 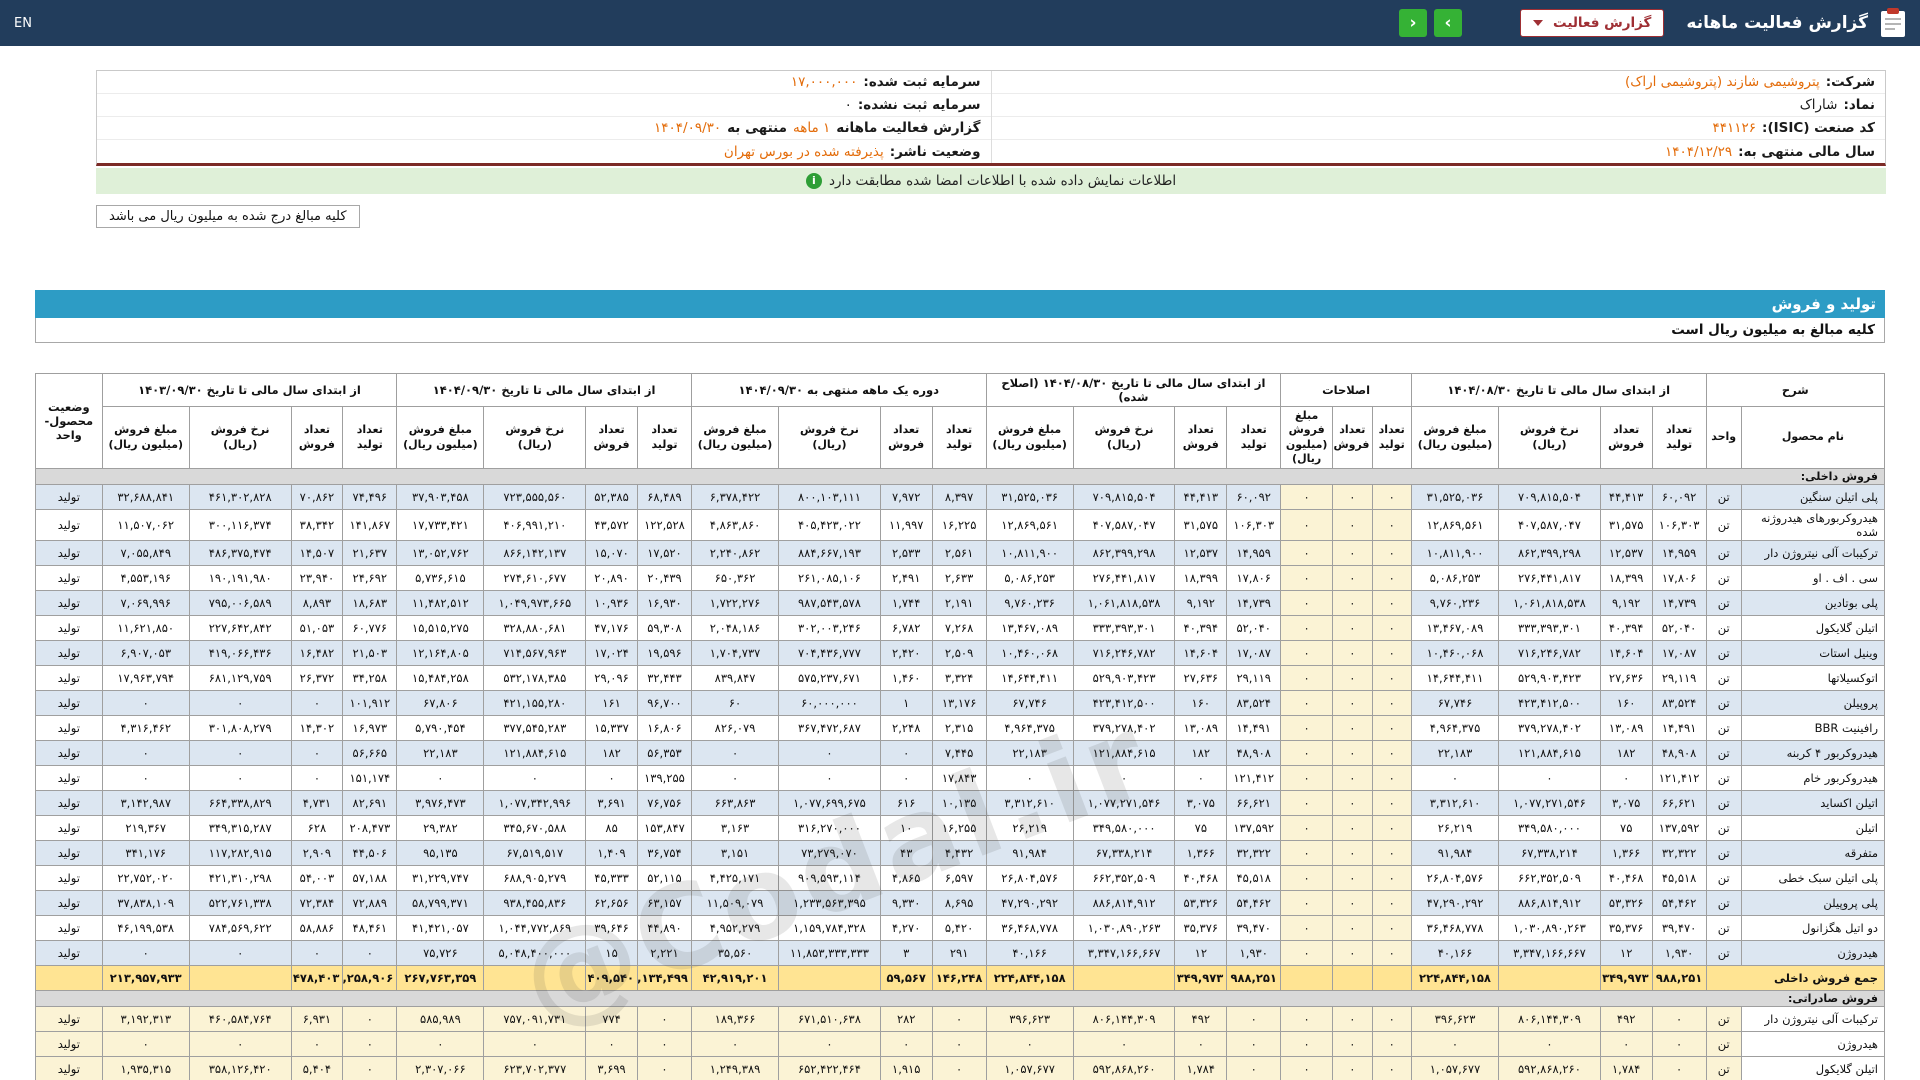 I want to click on cell-value: ۷,۲۶۸, so click(x=959, y=628).